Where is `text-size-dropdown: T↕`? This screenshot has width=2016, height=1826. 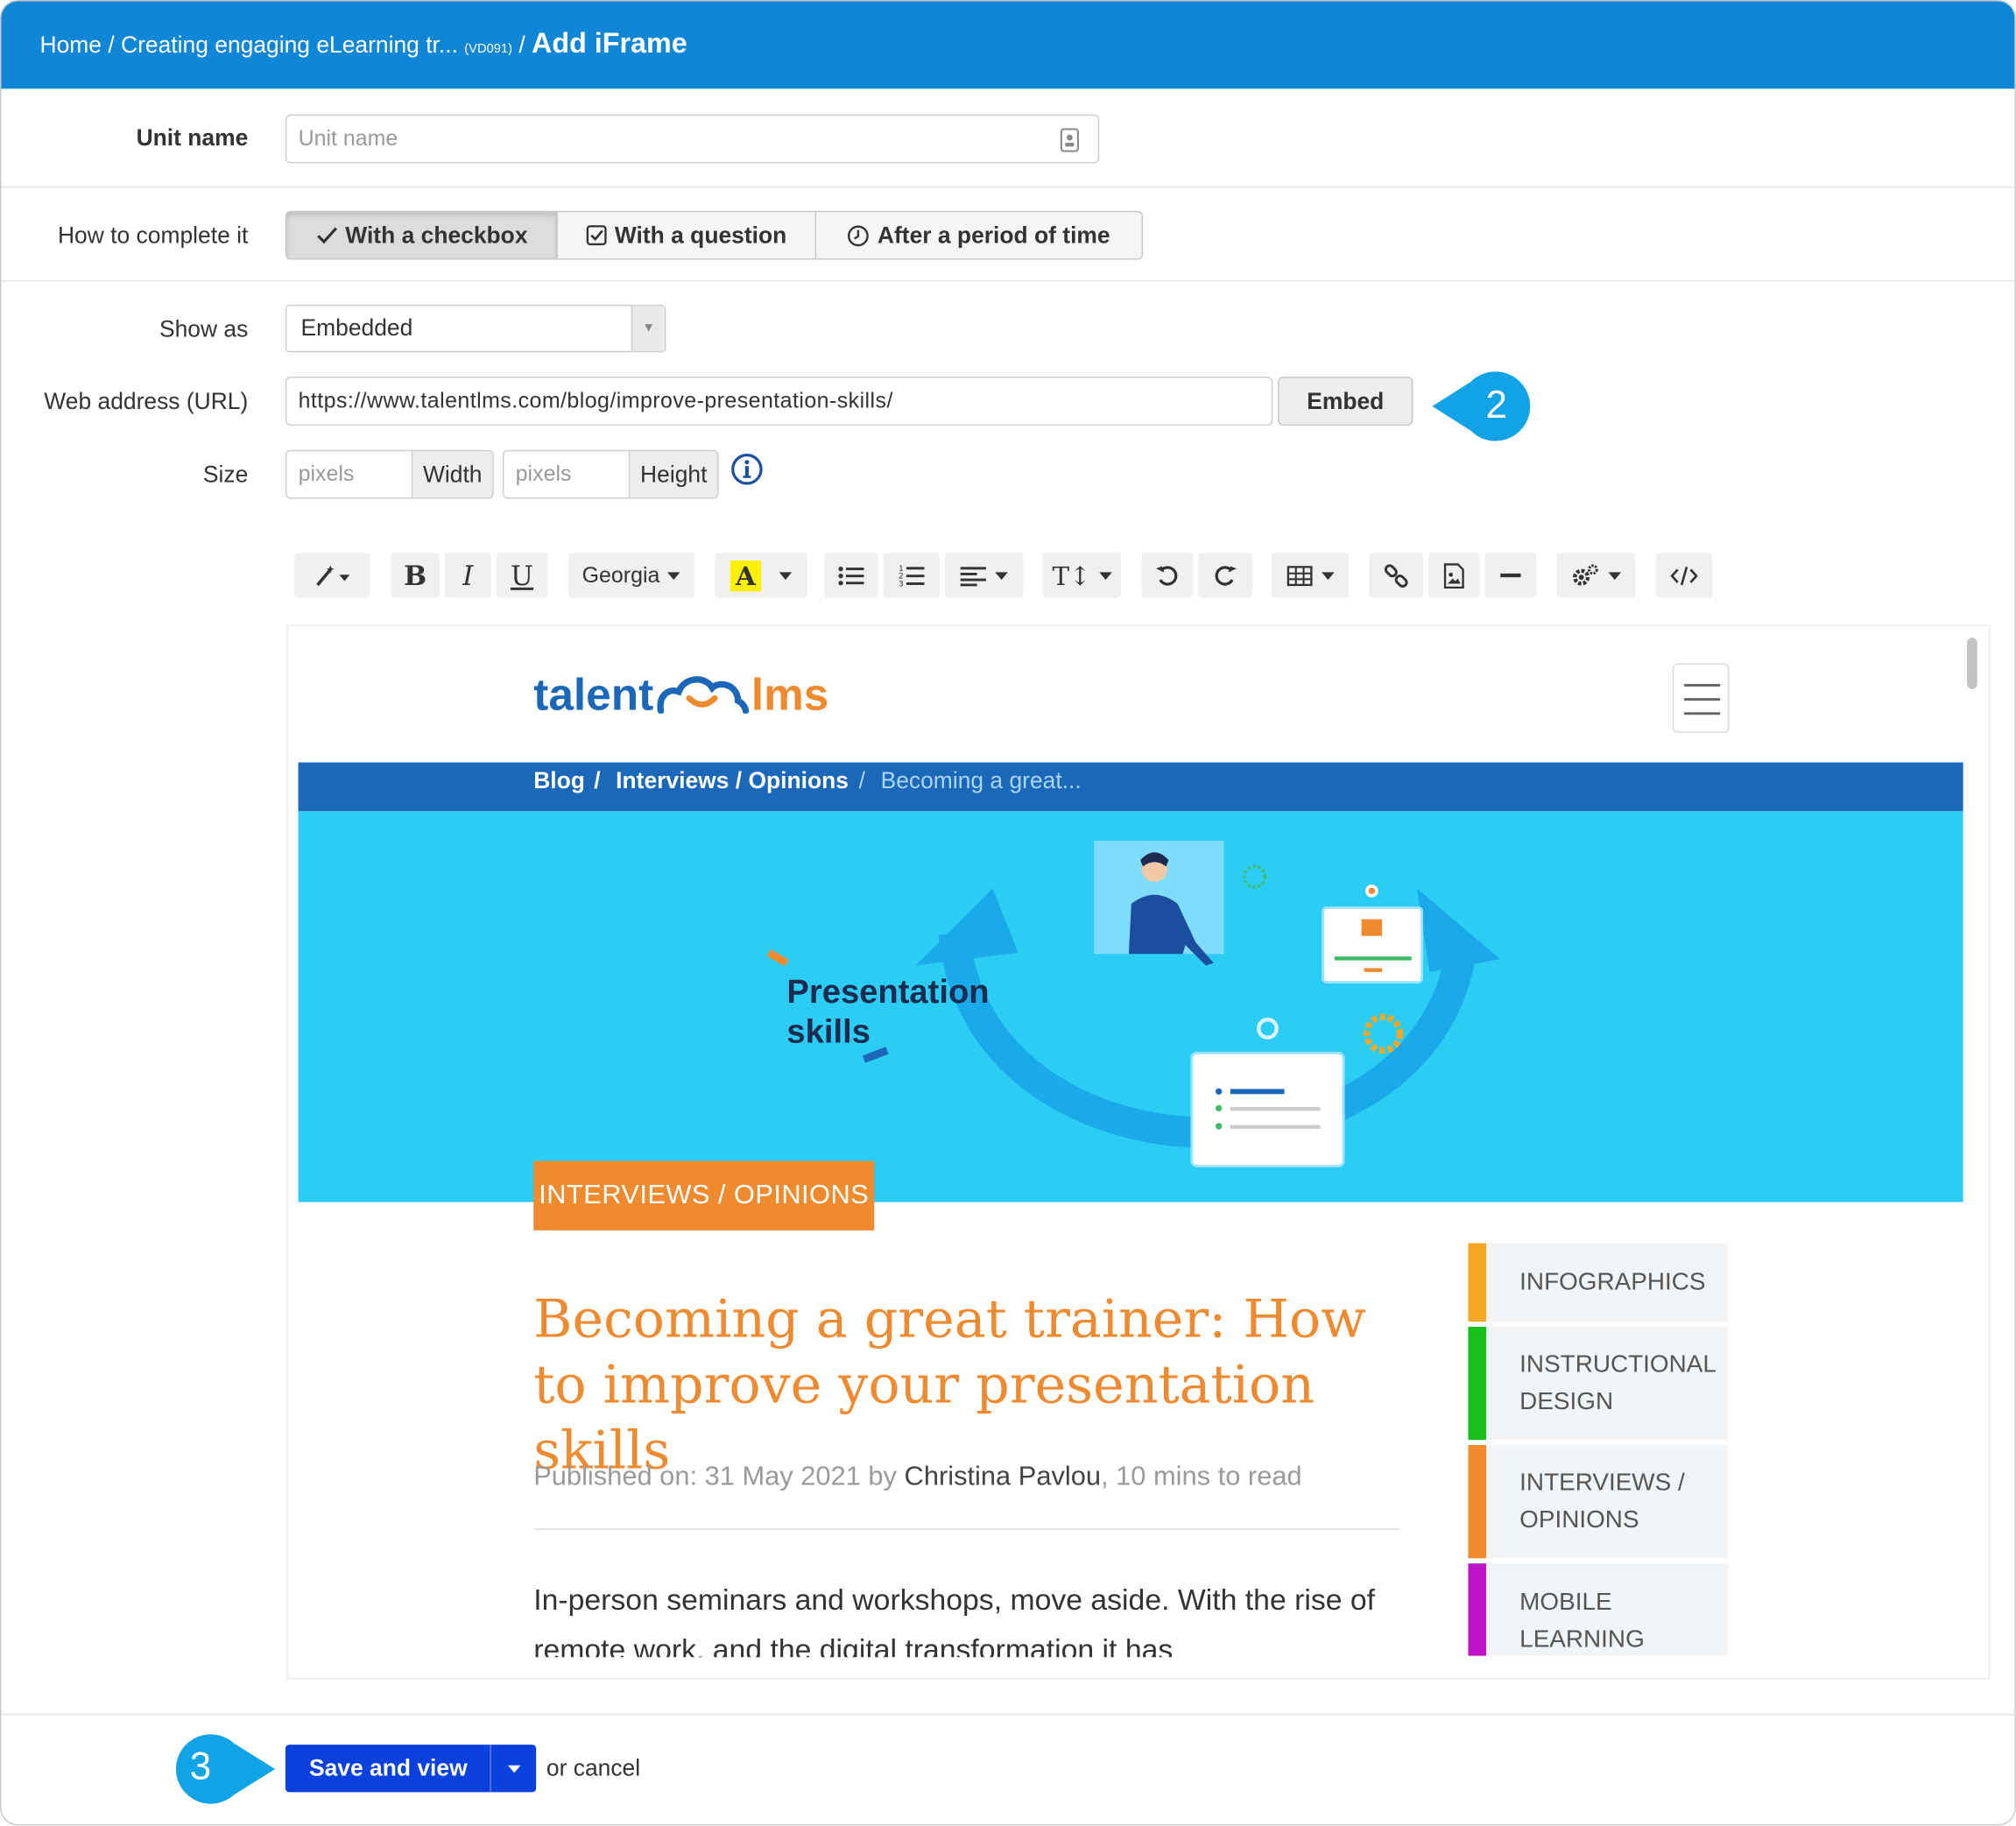
text-size-dropdown: T↕ is located at coordinates (1082, 576).